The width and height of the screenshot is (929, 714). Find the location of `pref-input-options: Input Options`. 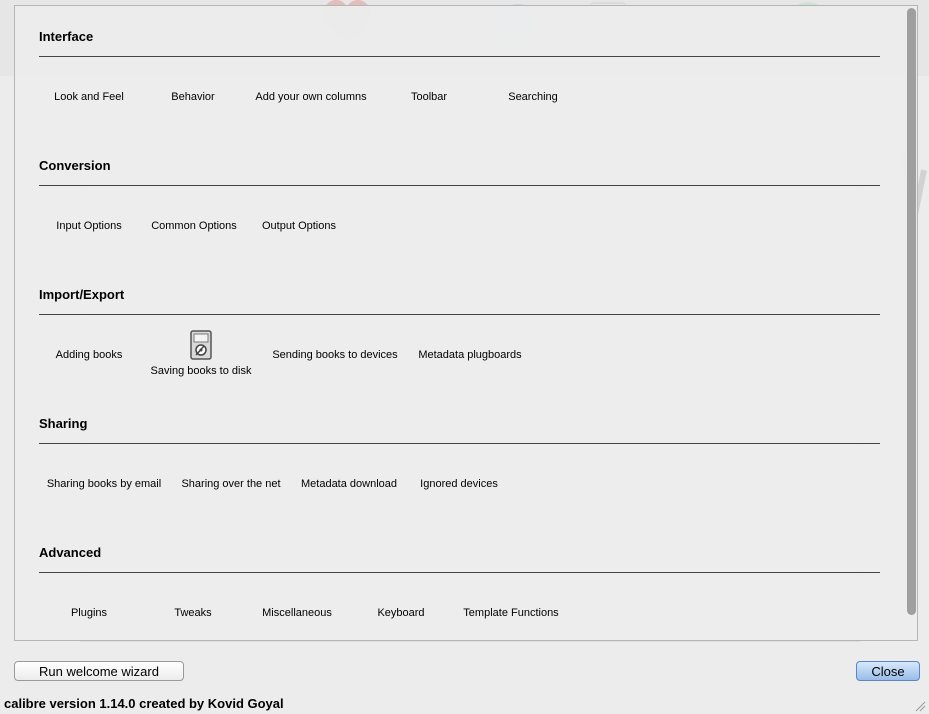

pref-input-options: Input Options is located at coordinates (88, 226).